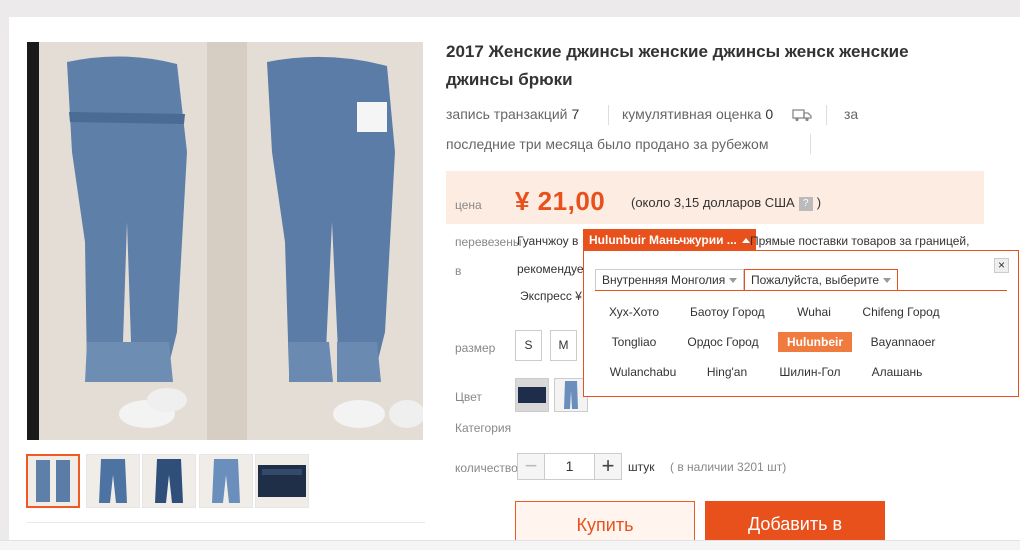 The height and width of the screenshot is (550, 1020). I want to click on city-option: Wulanchabu, so click(643, 372).